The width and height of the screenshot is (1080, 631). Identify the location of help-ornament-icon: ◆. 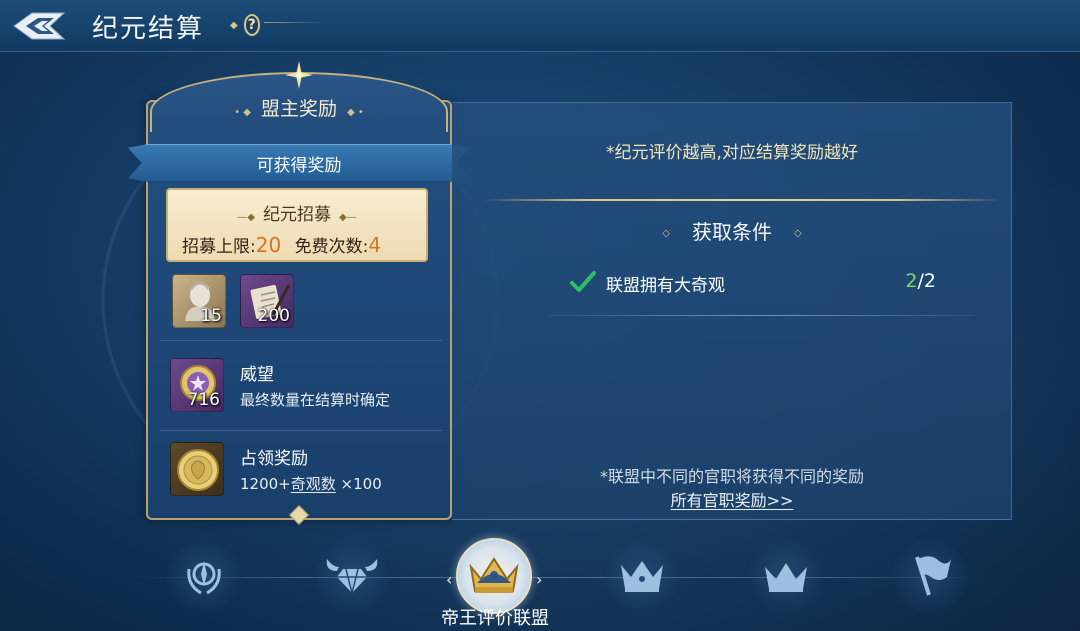
(234, 25).